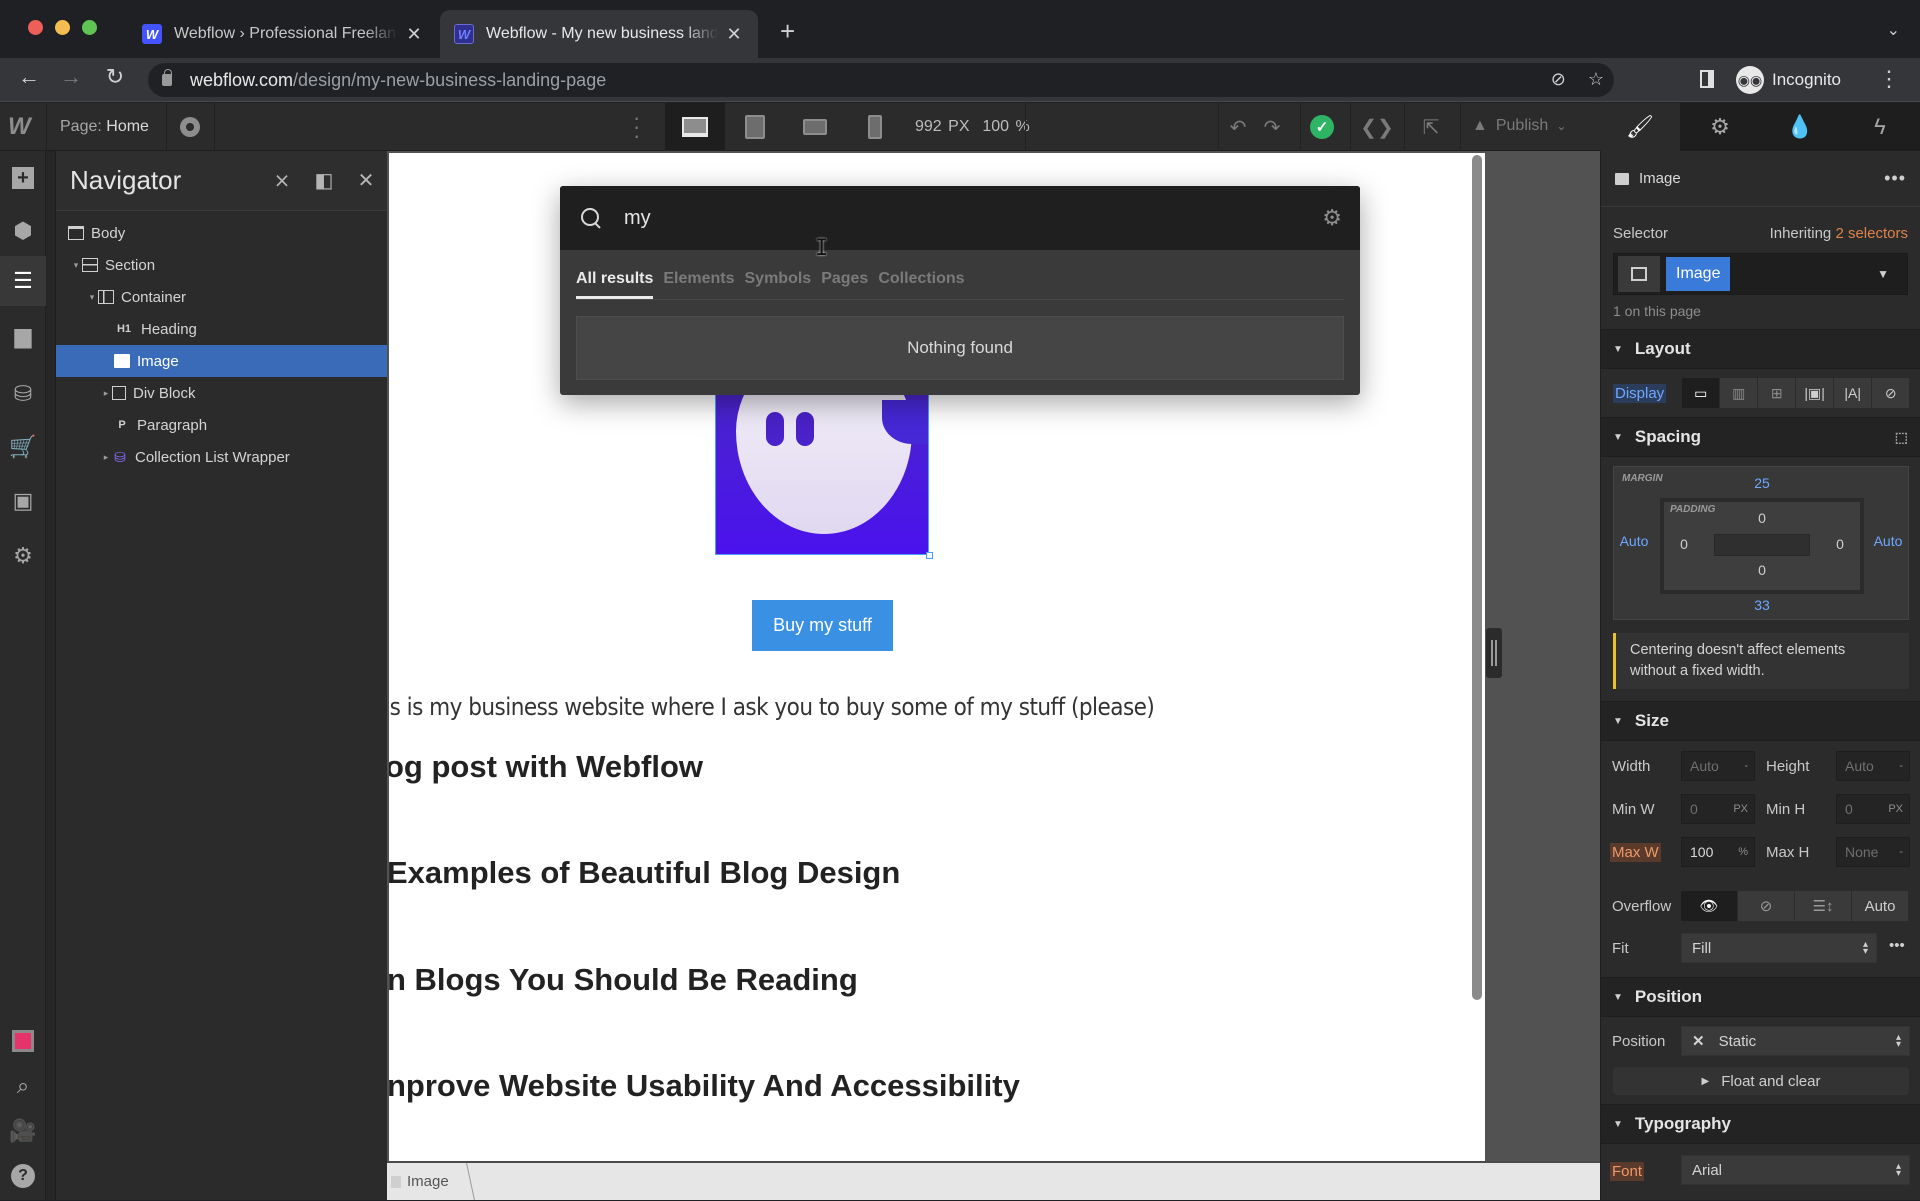 This screenshot has width=1920, height=1201. What do you see at coordinates (1431, 127) in the screenshot?
I see `share-icon: ⇱` at bounding box center [1431, 127].